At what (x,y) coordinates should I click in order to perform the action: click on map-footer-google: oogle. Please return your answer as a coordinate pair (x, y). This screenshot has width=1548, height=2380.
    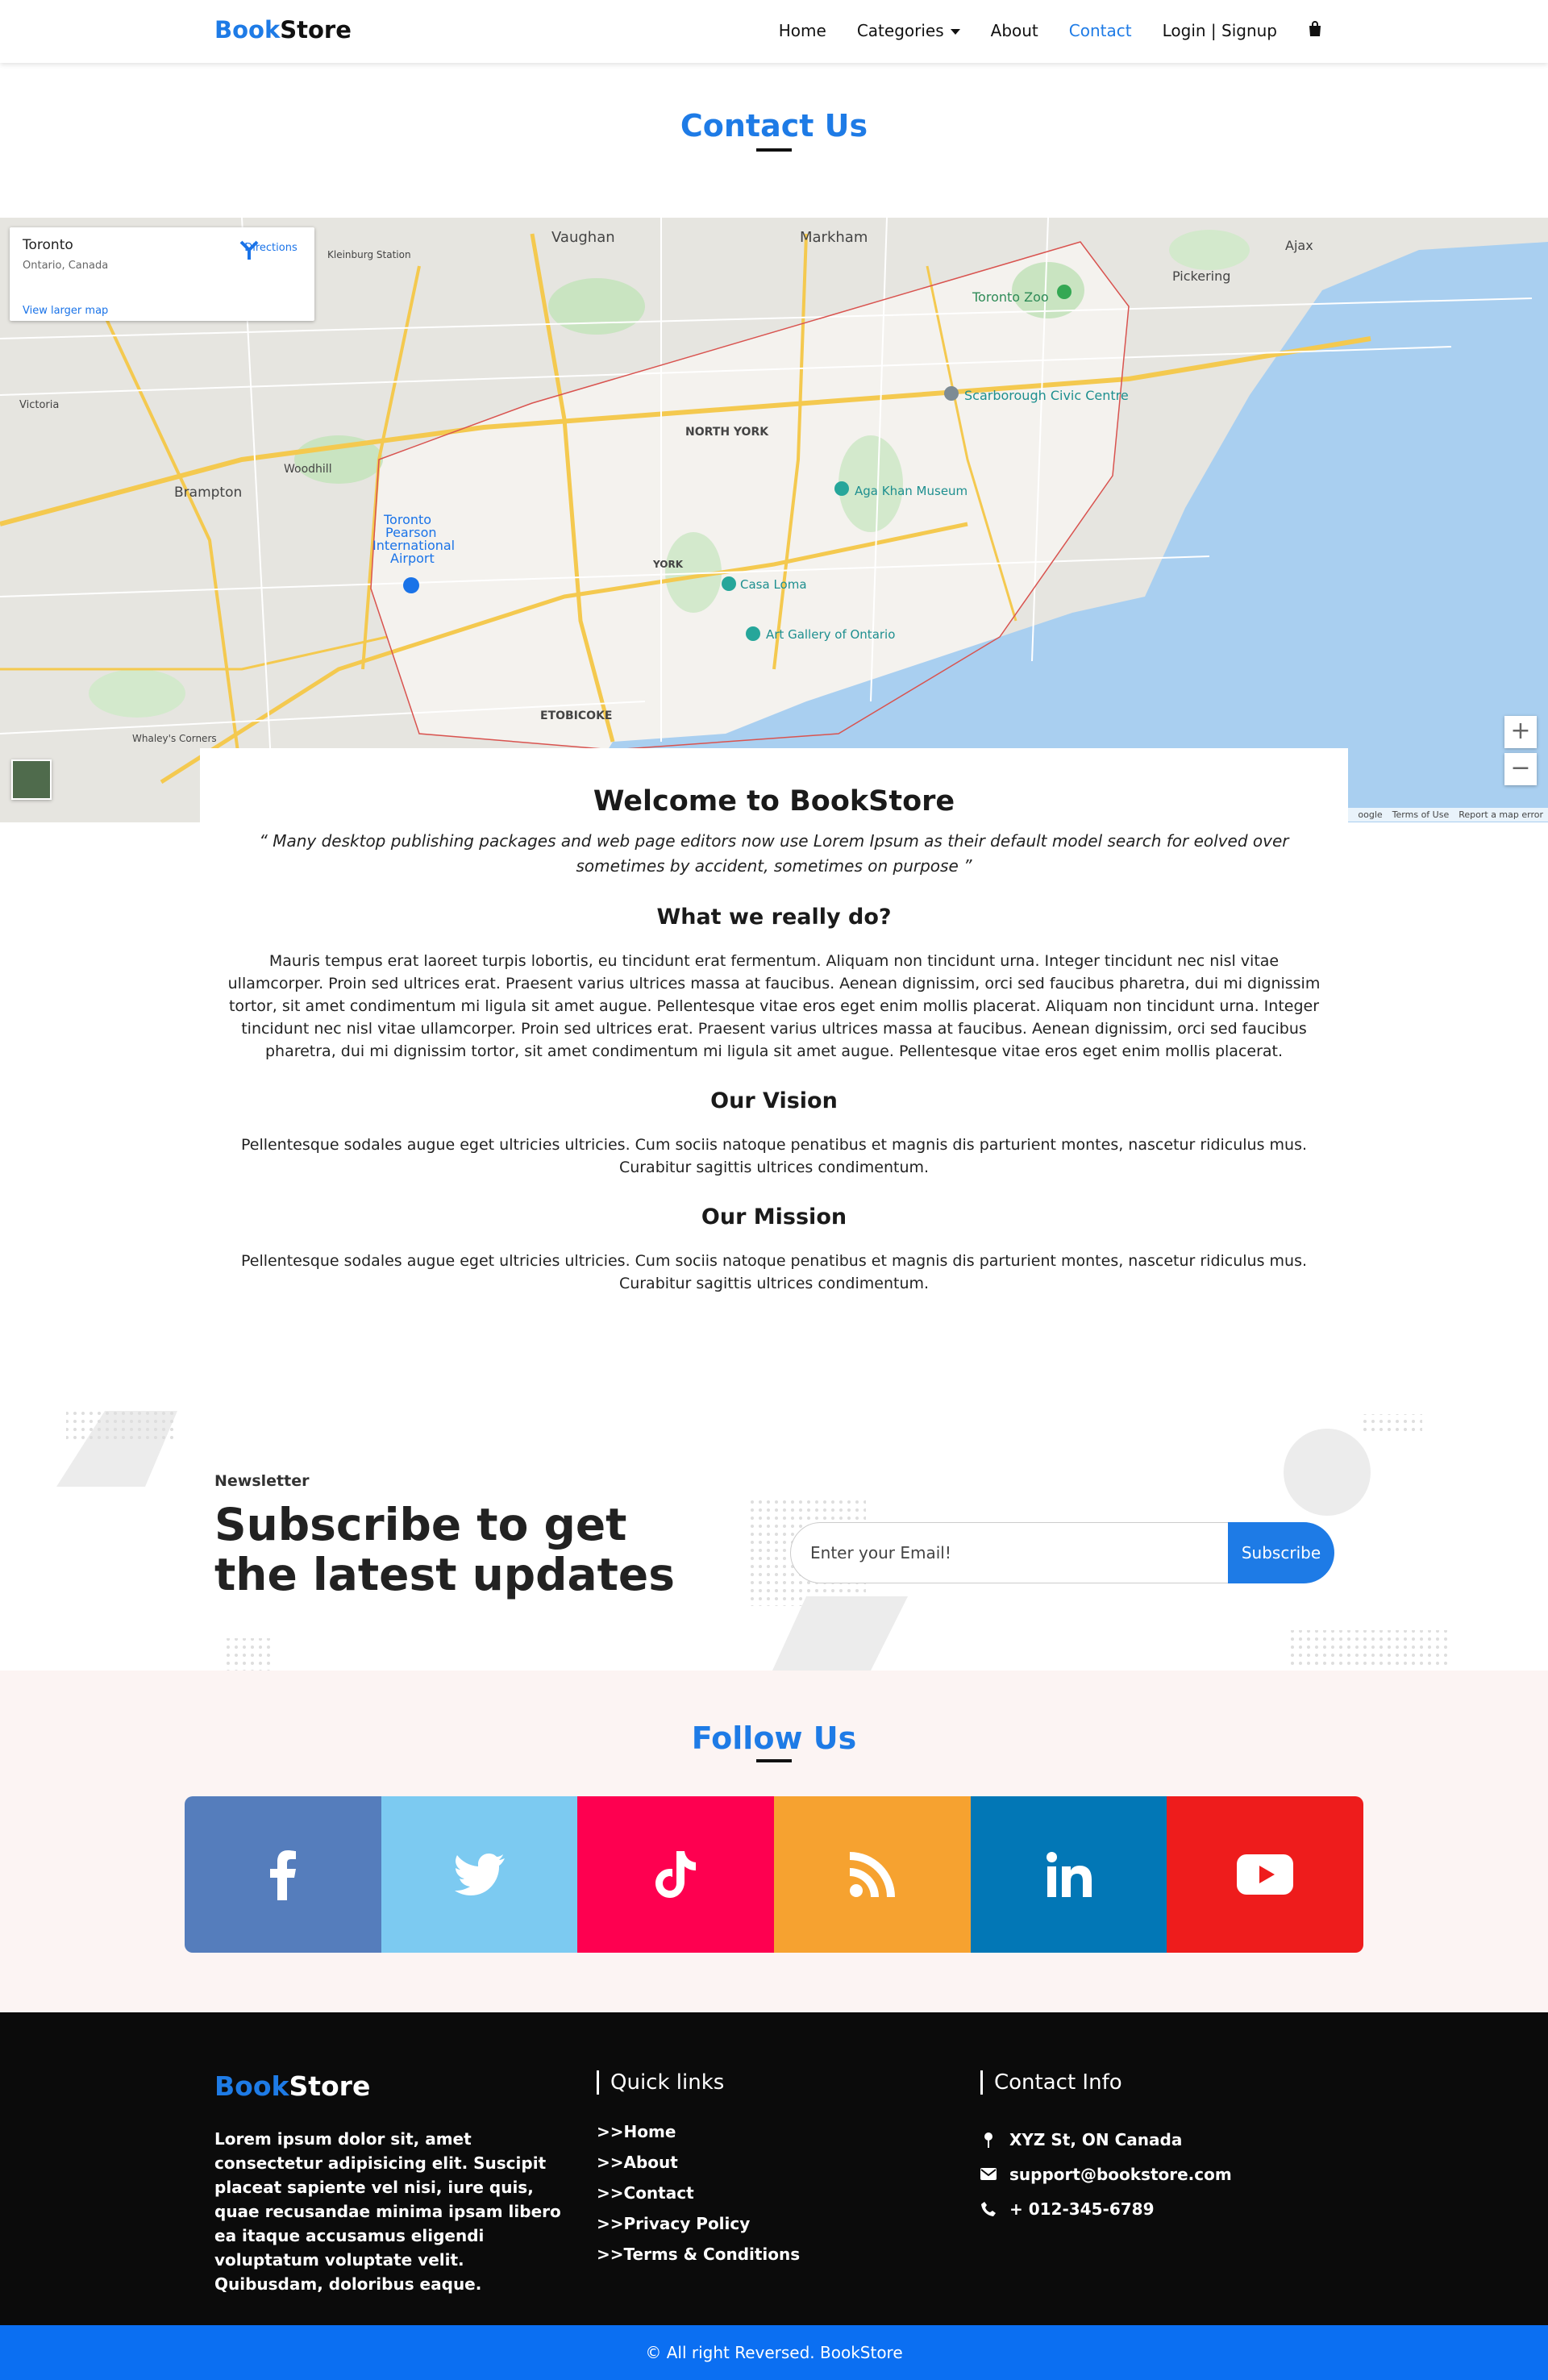
    Looking at the image, I should click on (1370, 814).